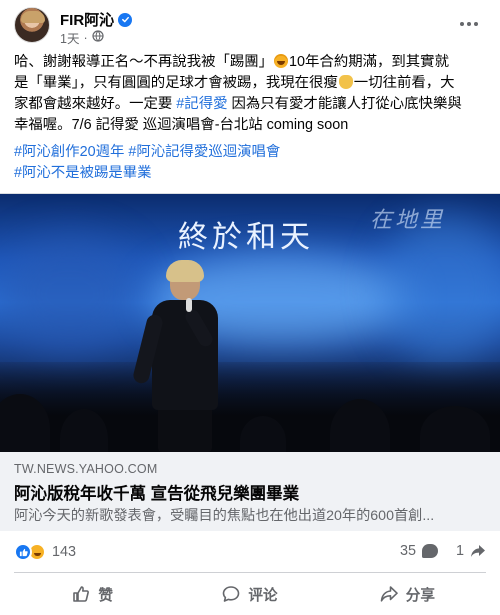 This screenshot has height=615, width=500. Describe the element at coordinates (144, 62) in the screenshot. I see `message-text: 哈、謝謝報導正名～不再說我被「踢團」` at that location.